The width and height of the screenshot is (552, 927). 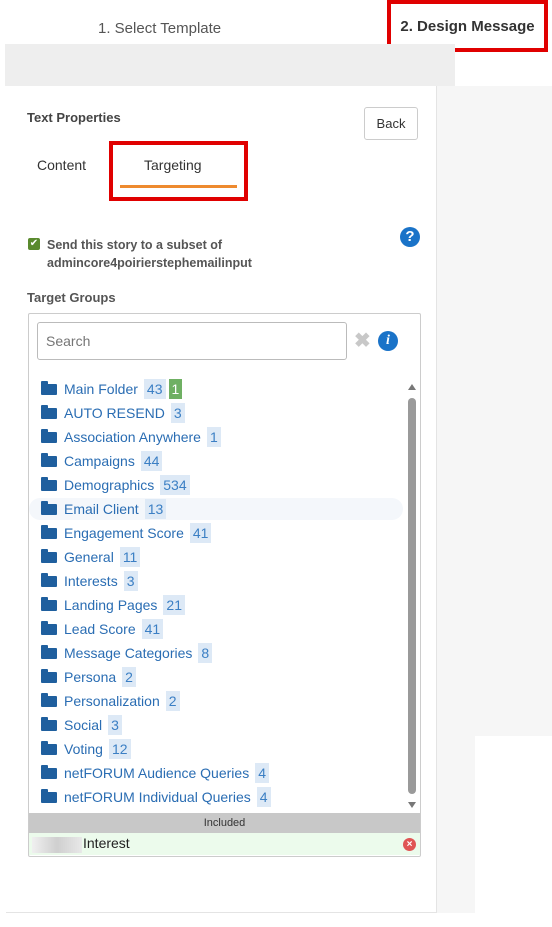 I want to click on scroll-up-arrow-icon, so click(x=412, y=387).